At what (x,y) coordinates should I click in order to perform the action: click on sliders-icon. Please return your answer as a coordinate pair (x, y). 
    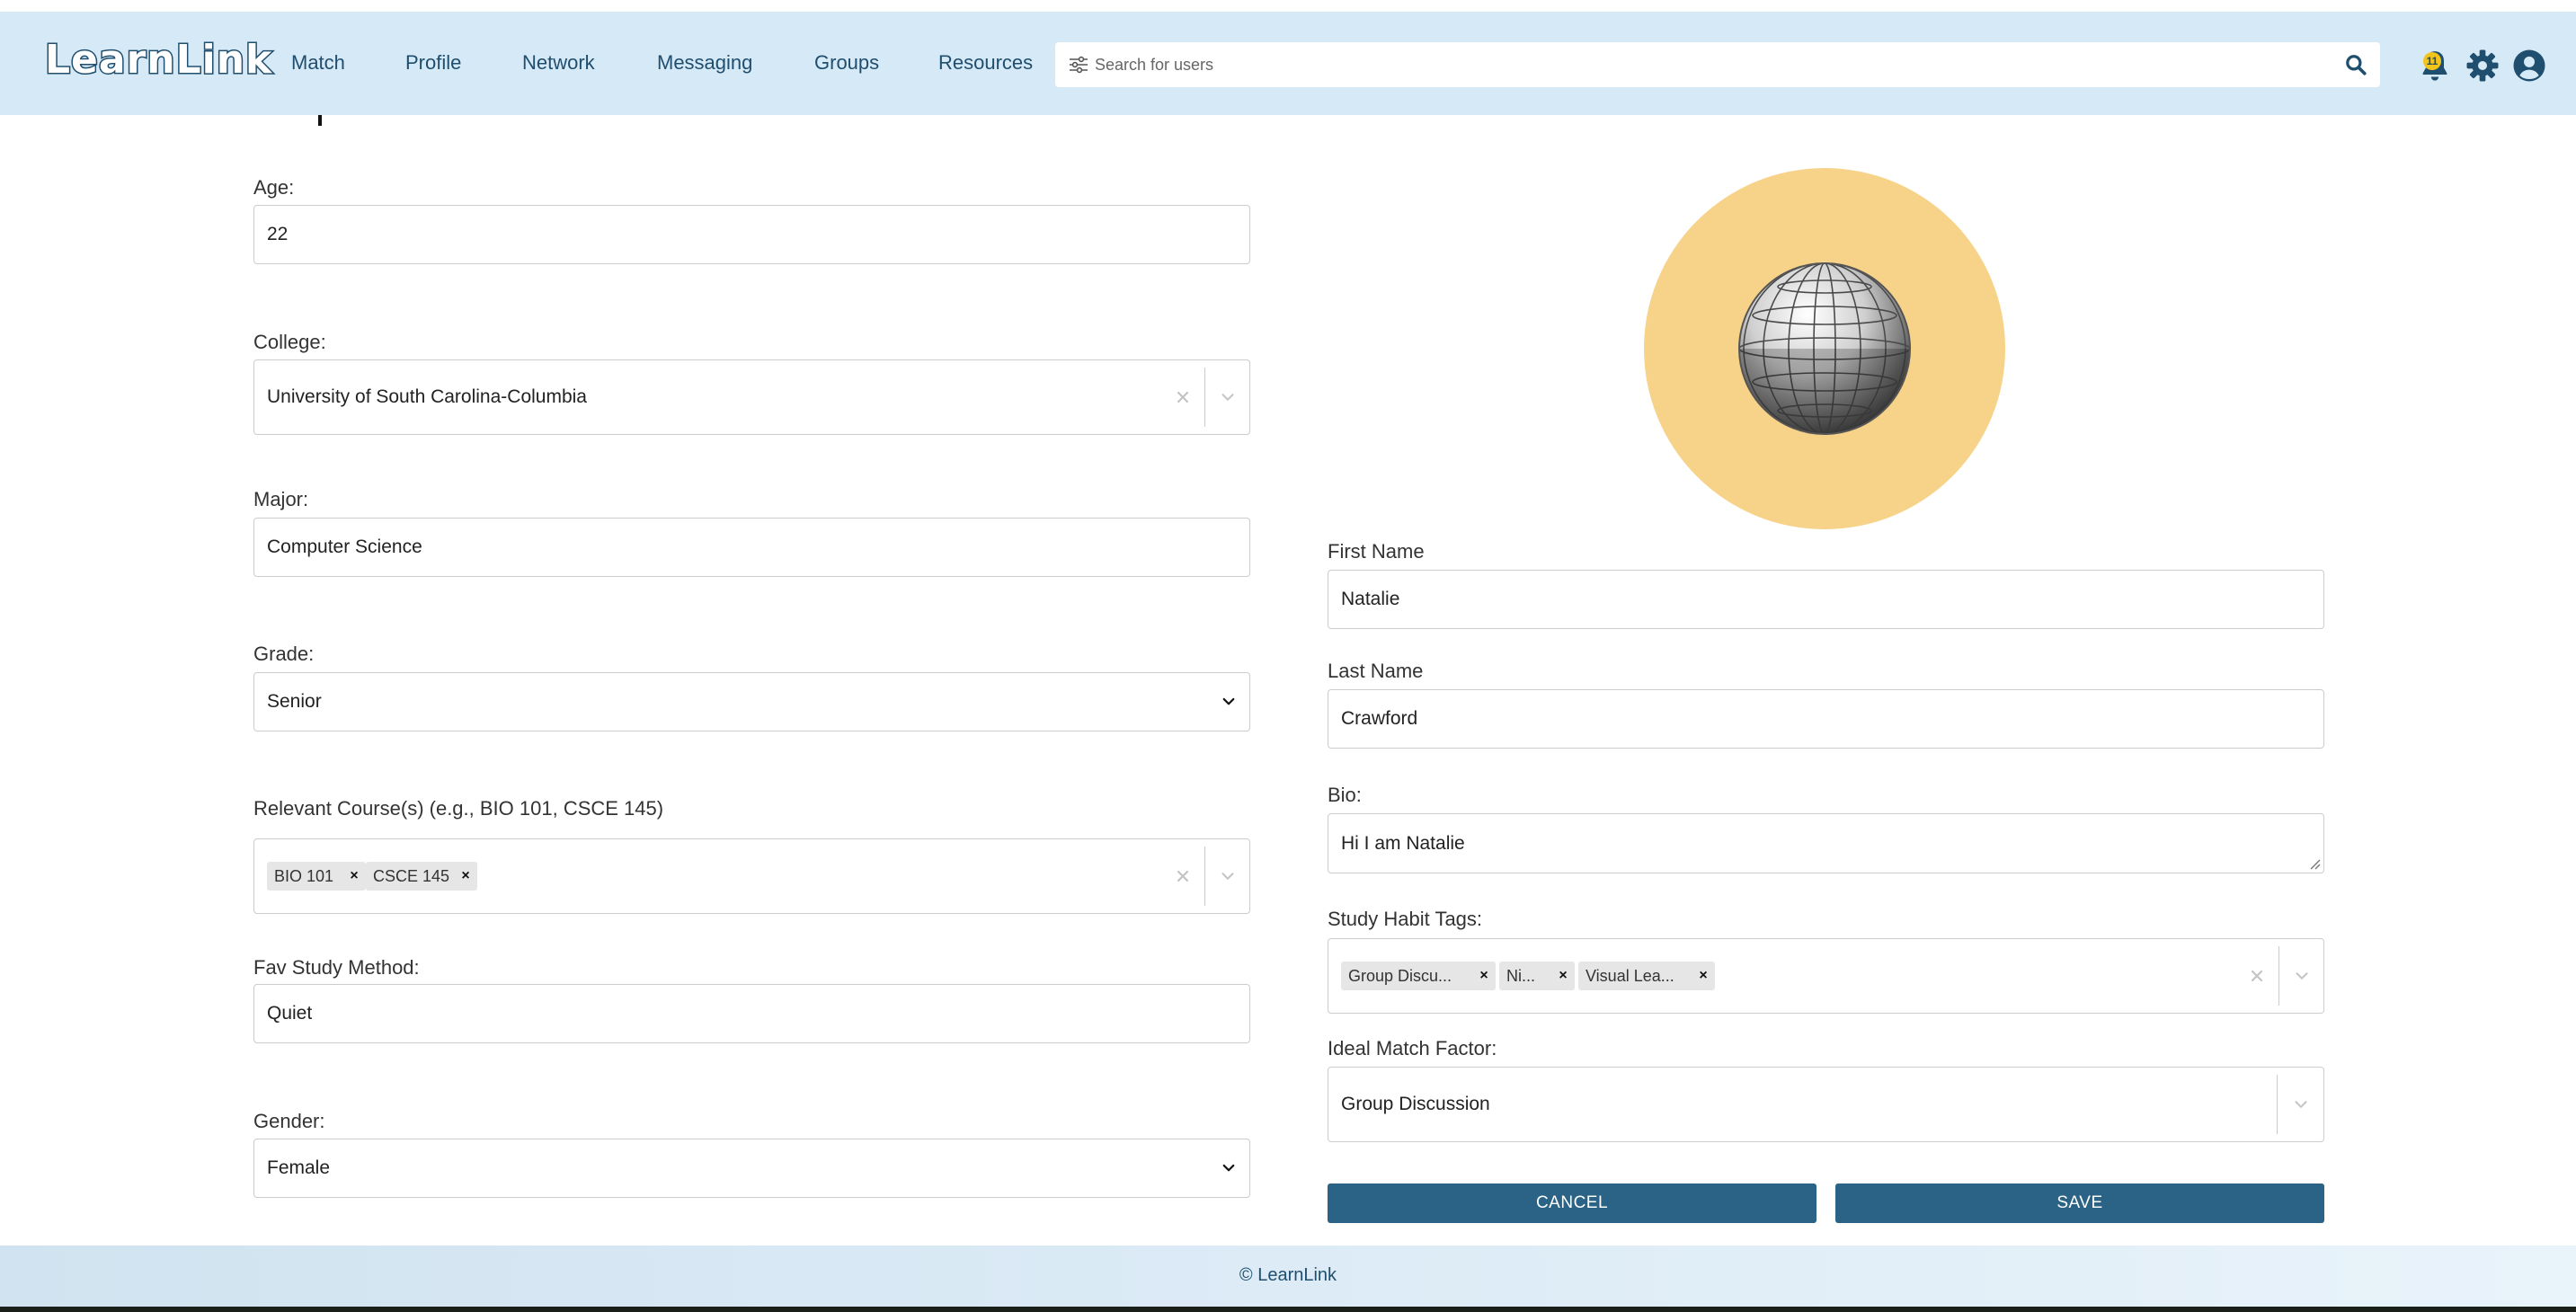
    Looking at the image, I should click on (1078, 64).